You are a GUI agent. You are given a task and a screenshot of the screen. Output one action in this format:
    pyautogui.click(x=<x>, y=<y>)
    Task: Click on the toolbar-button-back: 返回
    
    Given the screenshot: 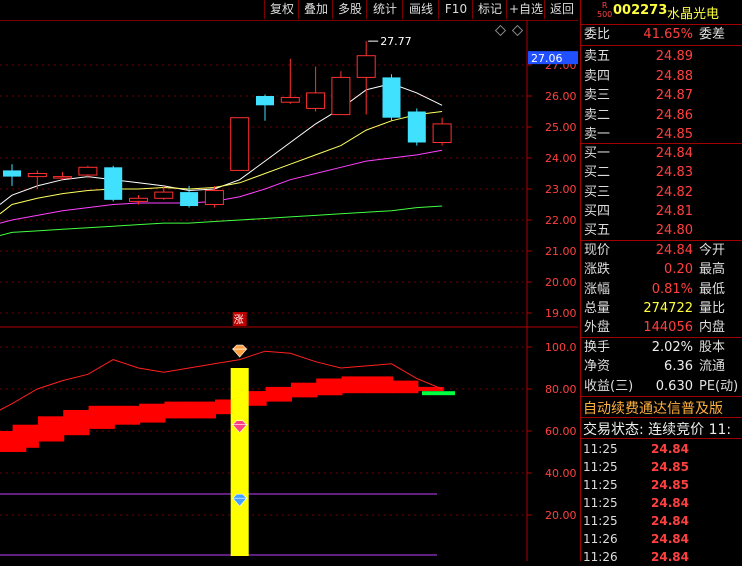 What is the action you would take?
    pyautogui.click(x=561, y=9)
    